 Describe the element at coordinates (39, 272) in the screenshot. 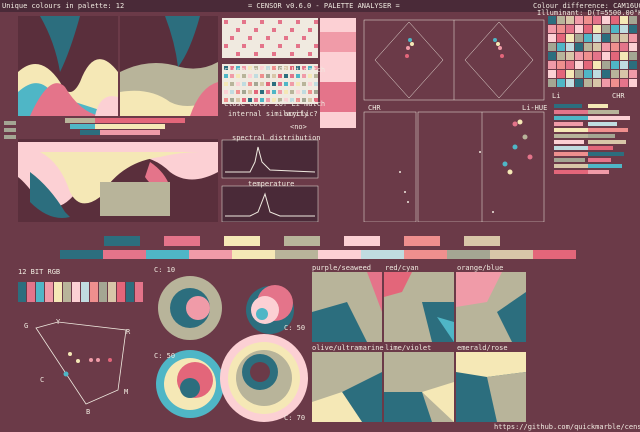

I see `gamut-title: 12 BIT RGB` at that location.